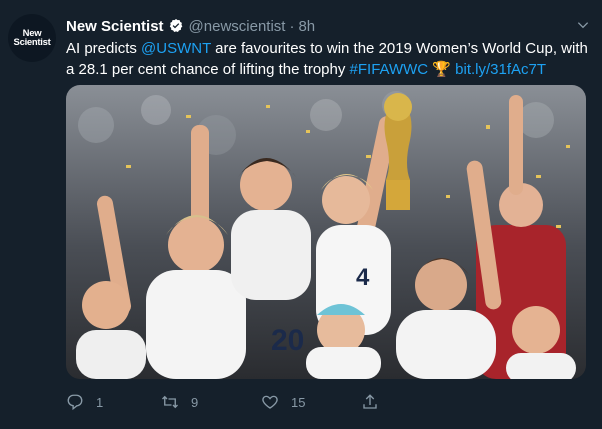 This screenshot has height=429, width=602. I want to click on tweet-timestamp: 8h, so click(306, 26).